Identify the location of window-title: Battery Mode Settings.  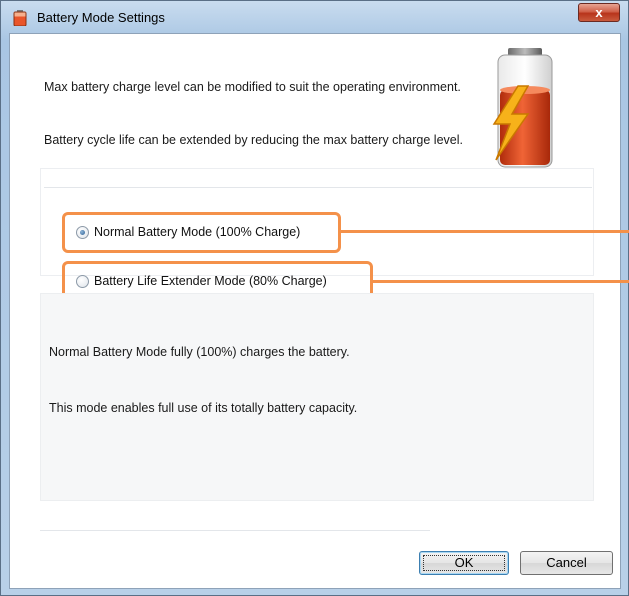
(101, 17).